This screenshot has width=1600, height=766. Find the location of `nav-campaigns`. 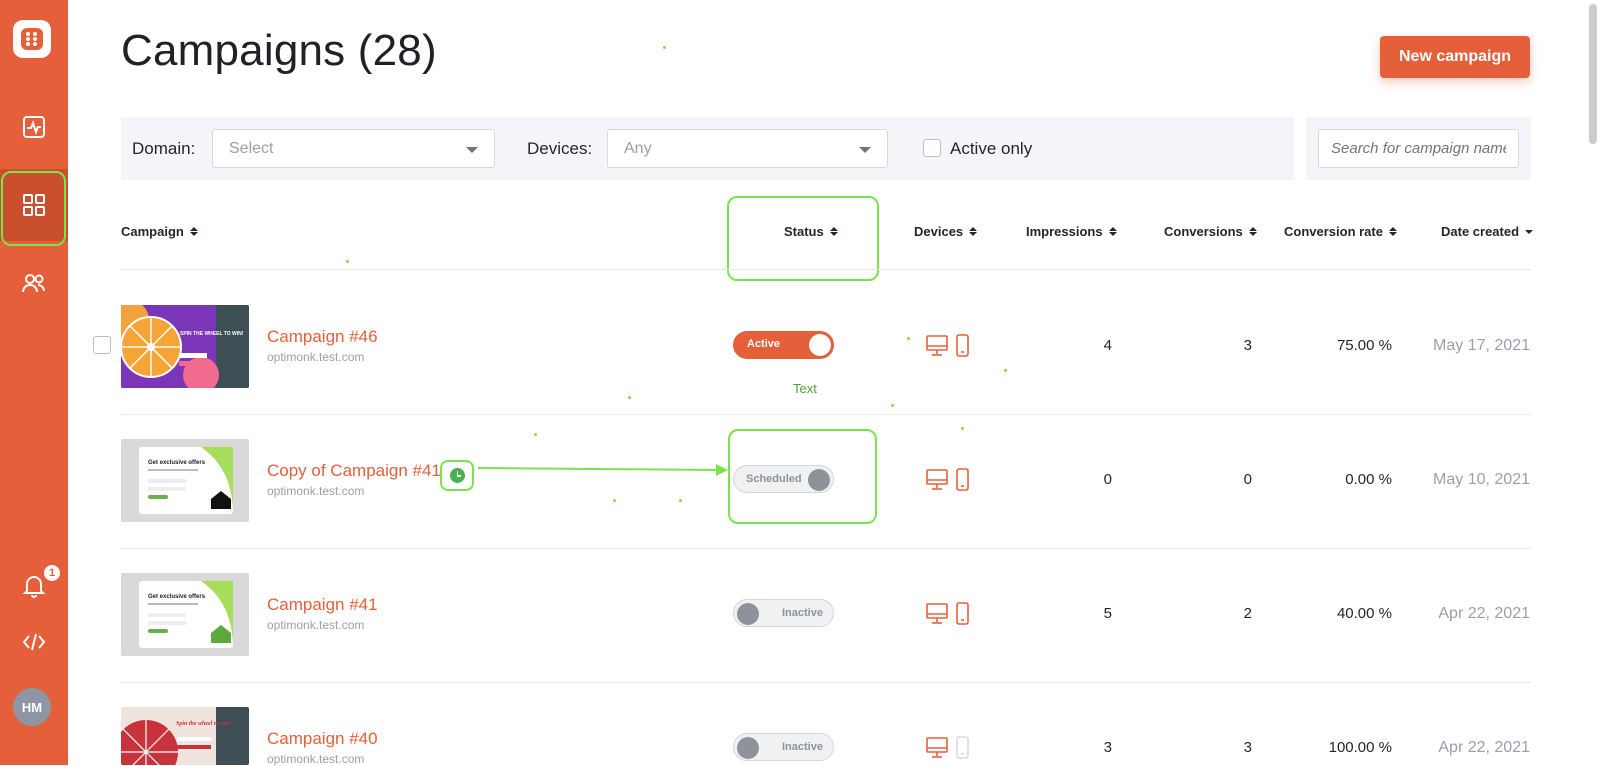

nav-campaigns is located at coordinates (34, 205).